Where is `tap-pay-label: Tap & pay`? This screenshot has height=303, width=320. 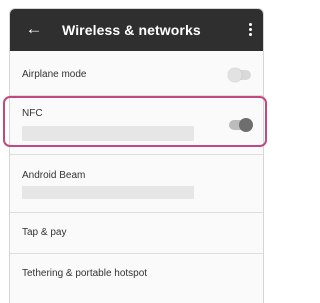
tap-pay-label: Tap & pay is located at coordinates (44, 232).